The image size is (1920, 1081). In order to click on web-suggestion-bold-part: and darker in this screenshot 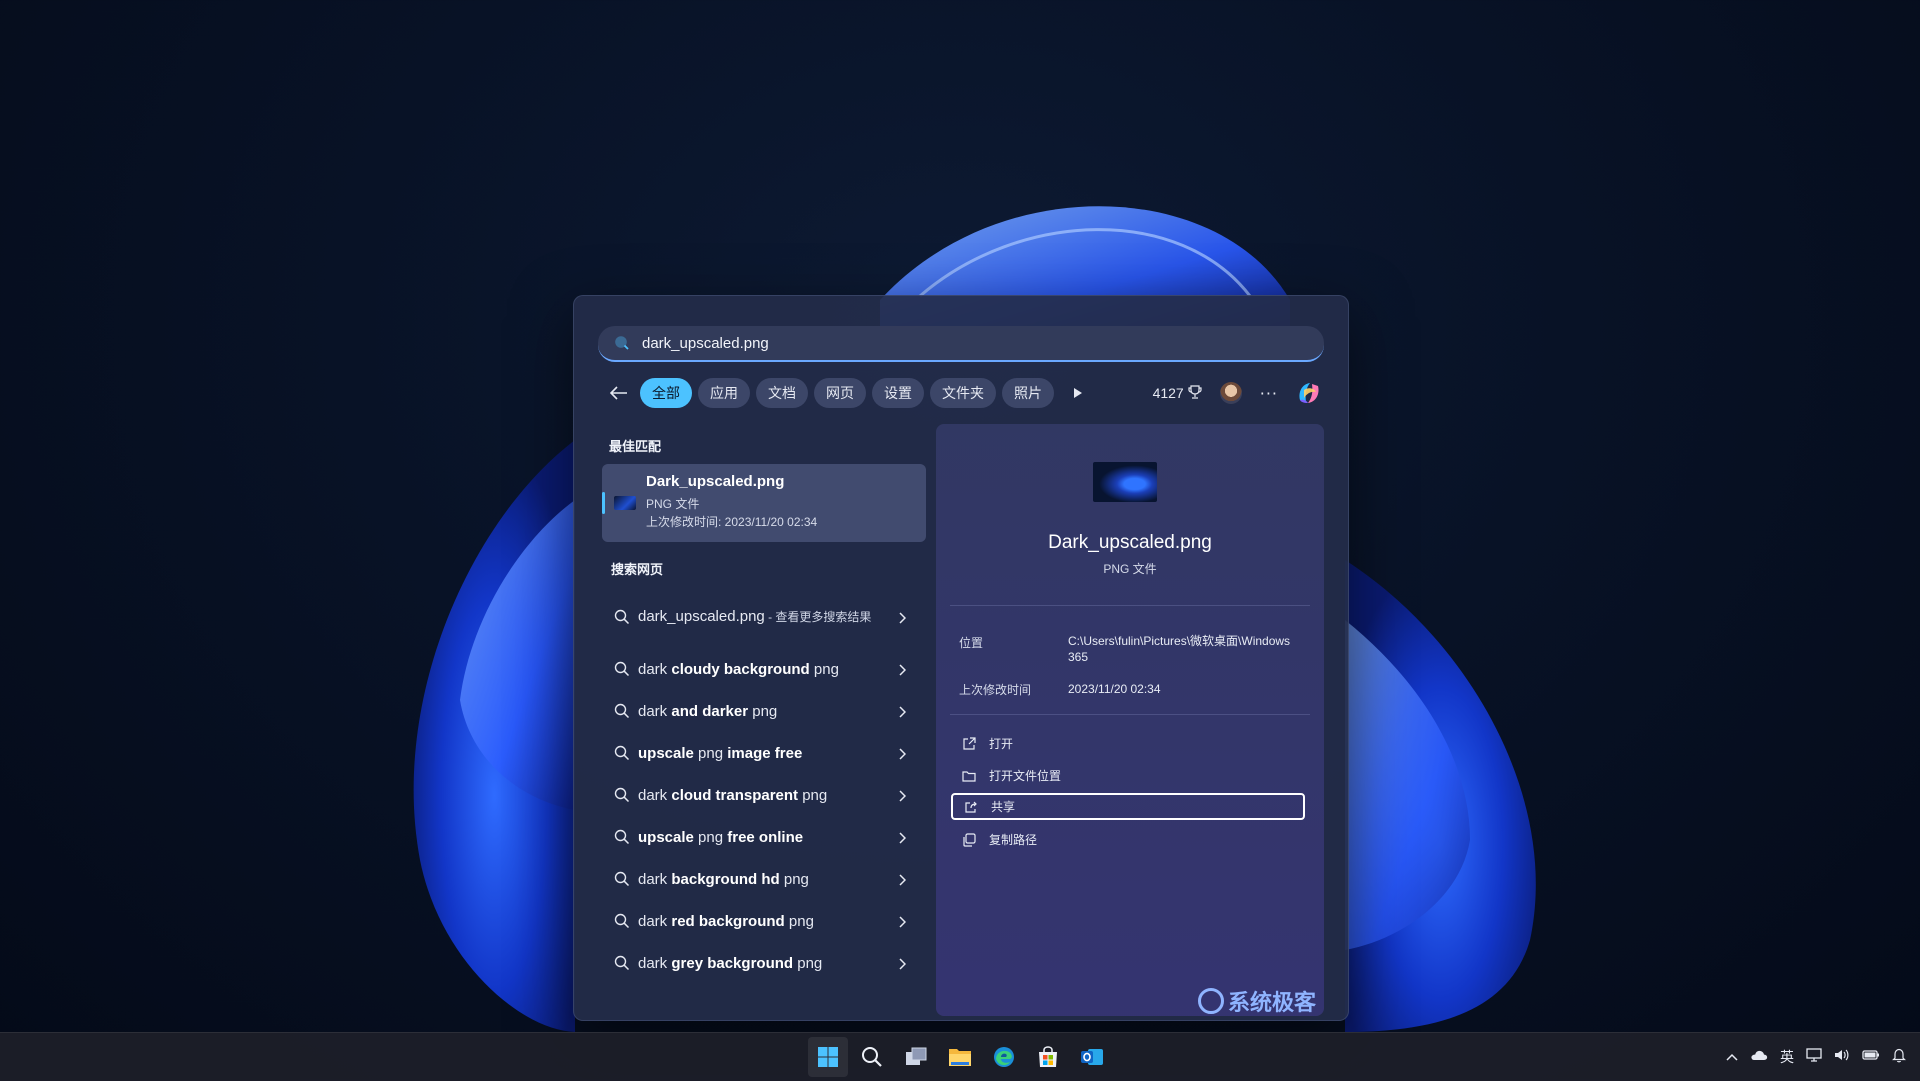, I will do `click(710, 711)`.